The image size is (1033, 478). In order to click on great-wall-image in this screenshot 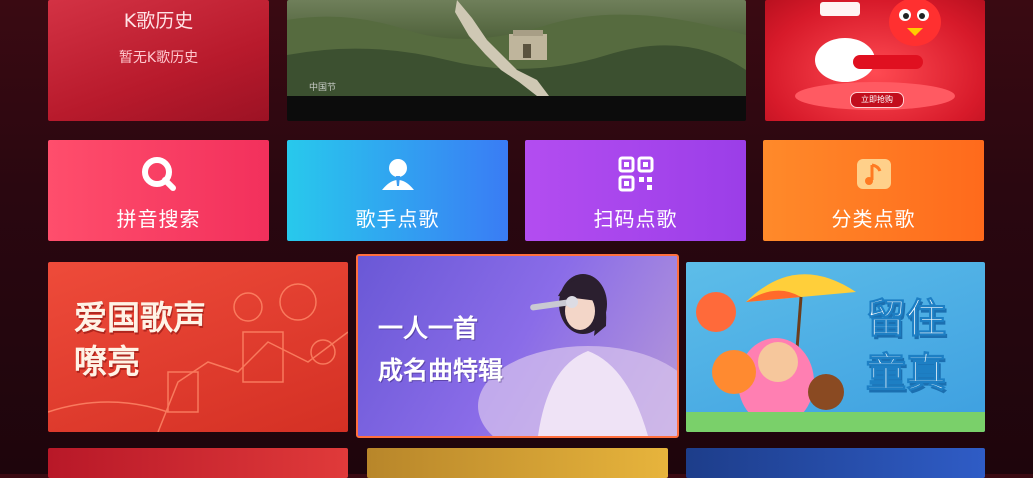, I will do `click(516, 48)`.